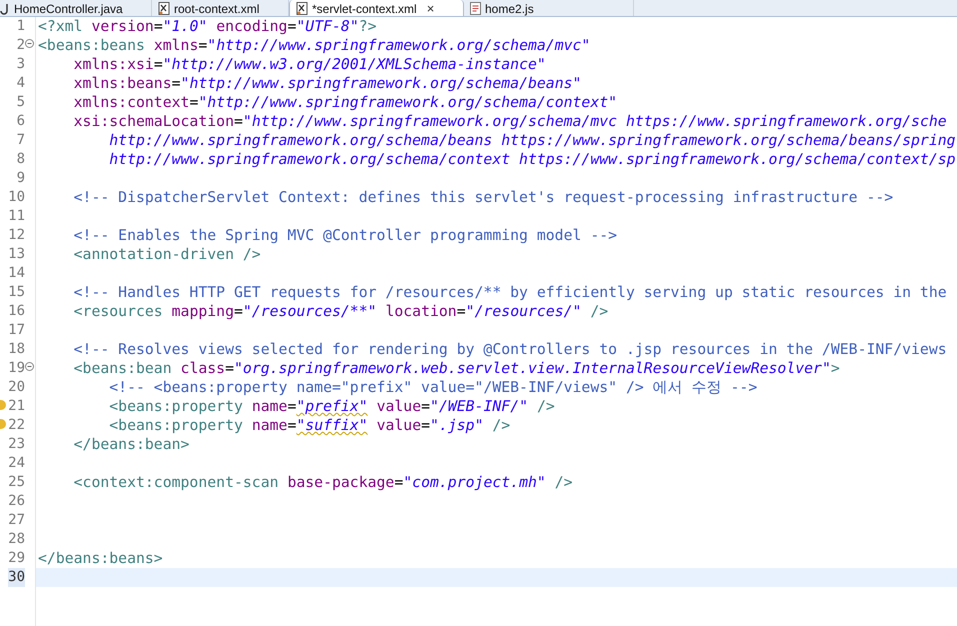 This screenshot has height=626, width=957. Describe the element at coordinates (16, 406) in the screenshot. I see `line-number: 21` at that location.